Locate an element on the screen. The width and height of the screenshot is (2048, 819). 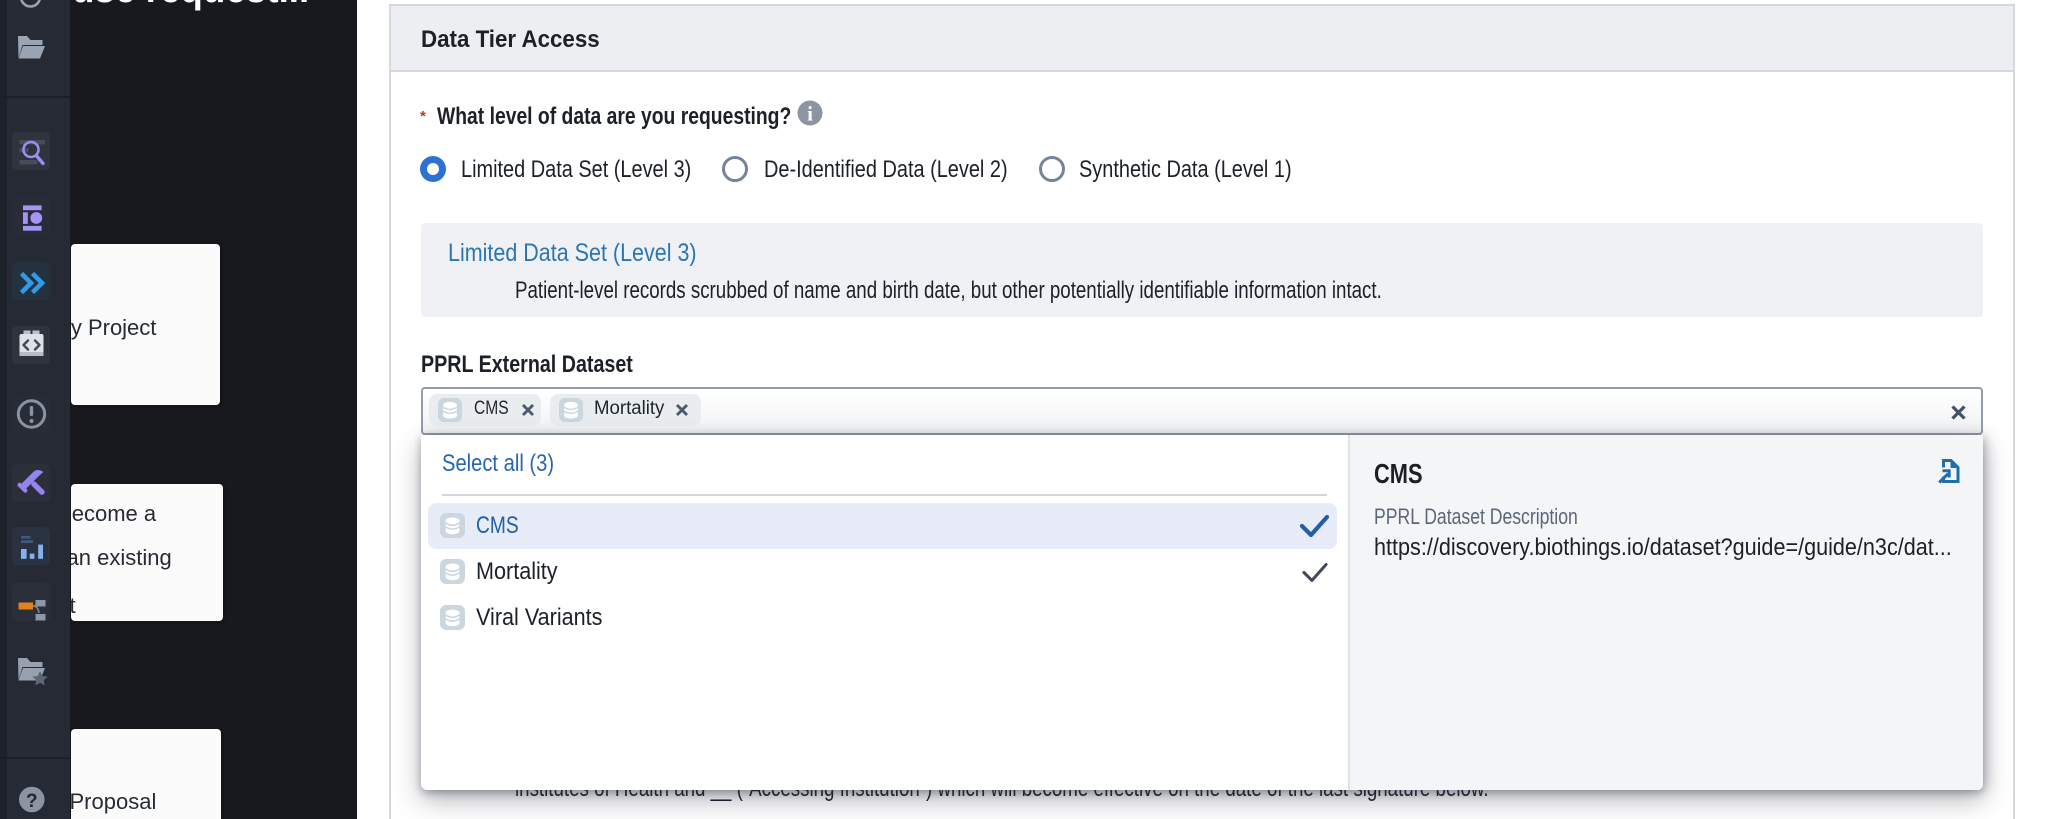
svg-text: i is located at coordinates (810, 114).